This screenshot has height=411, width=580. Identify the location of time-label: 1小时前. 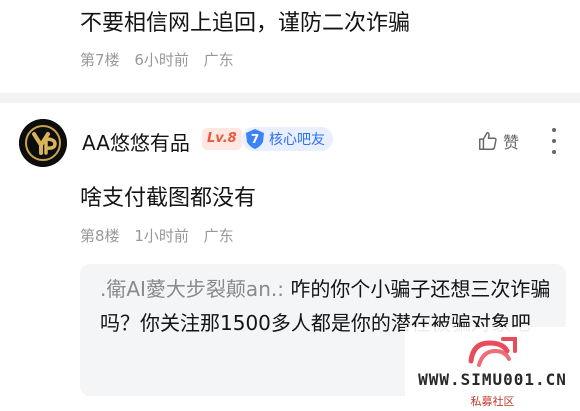
(161, 236).